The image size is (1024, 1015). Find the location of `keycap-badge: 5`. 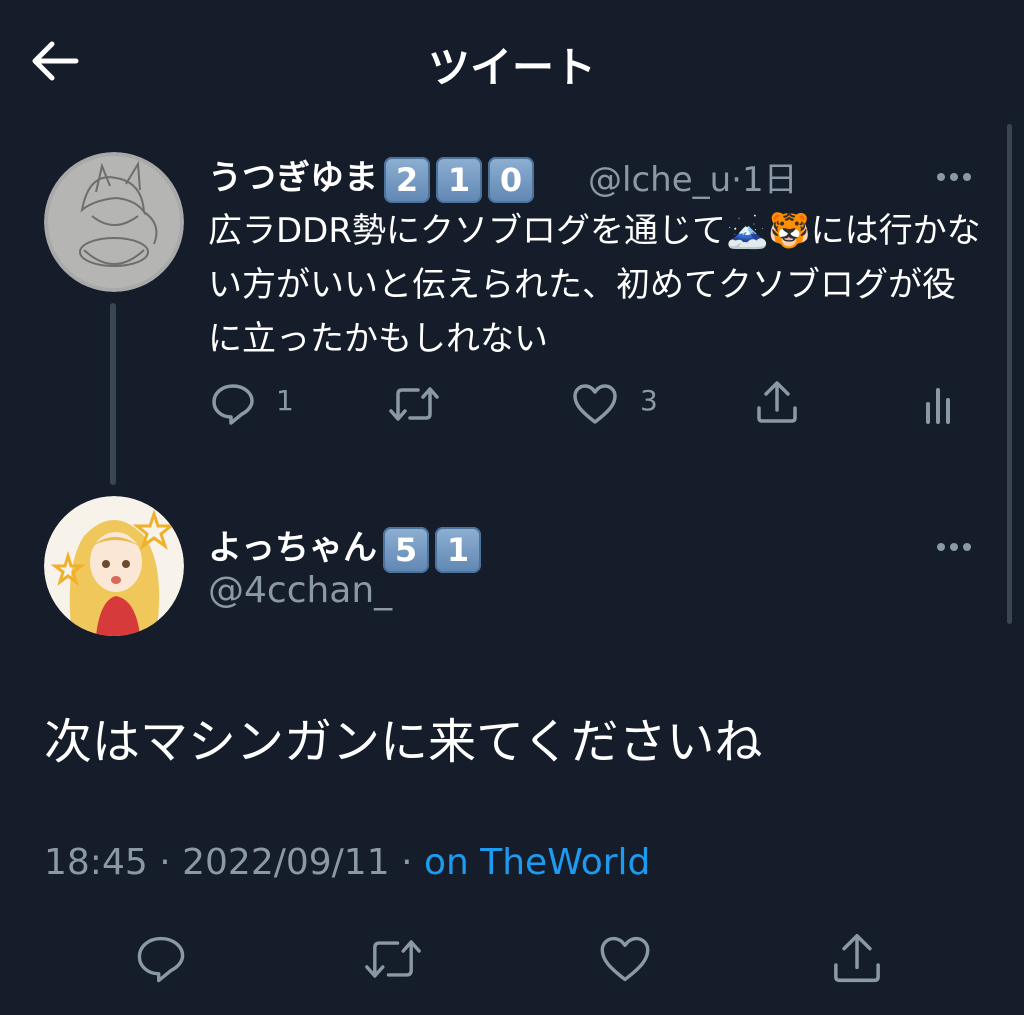

keycap-badge: 5 is located at coordinates (405, 549).